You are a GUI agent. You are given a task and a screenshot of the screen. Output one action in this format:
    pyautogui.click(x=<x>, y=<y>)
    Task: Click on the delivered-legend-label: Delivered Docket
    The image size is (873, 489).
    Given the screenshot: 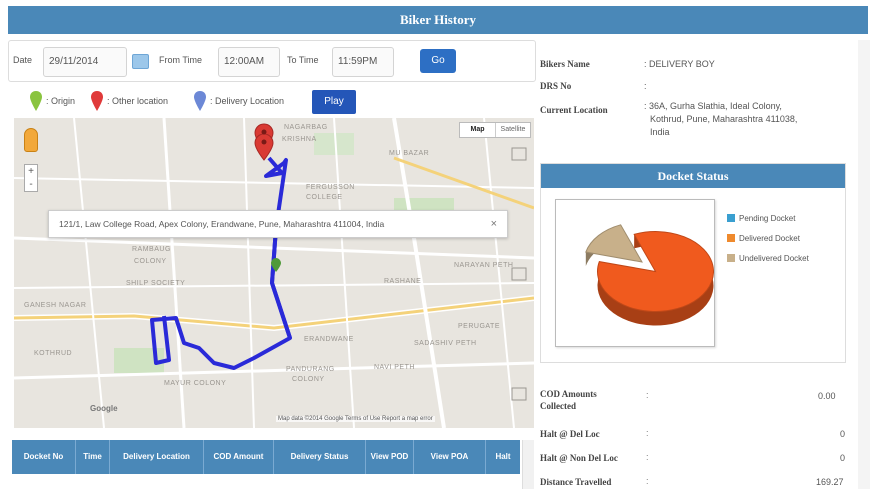 What is the action you would take?
    pyautogui.click(x=769, y=238)
    